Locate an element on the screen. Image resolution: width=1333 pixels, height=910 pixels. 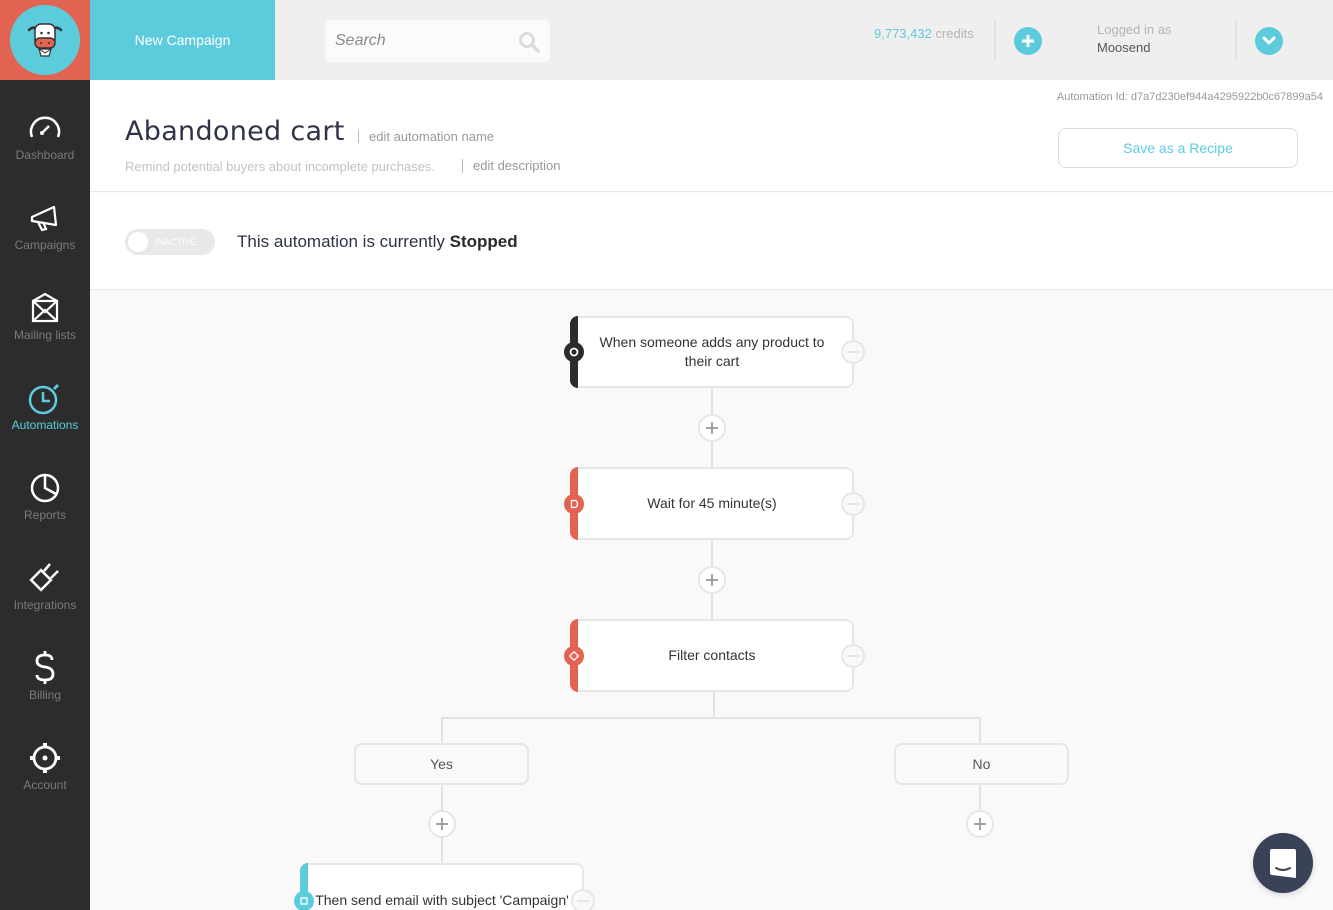
branch-line is located at coordinates (711, 718).